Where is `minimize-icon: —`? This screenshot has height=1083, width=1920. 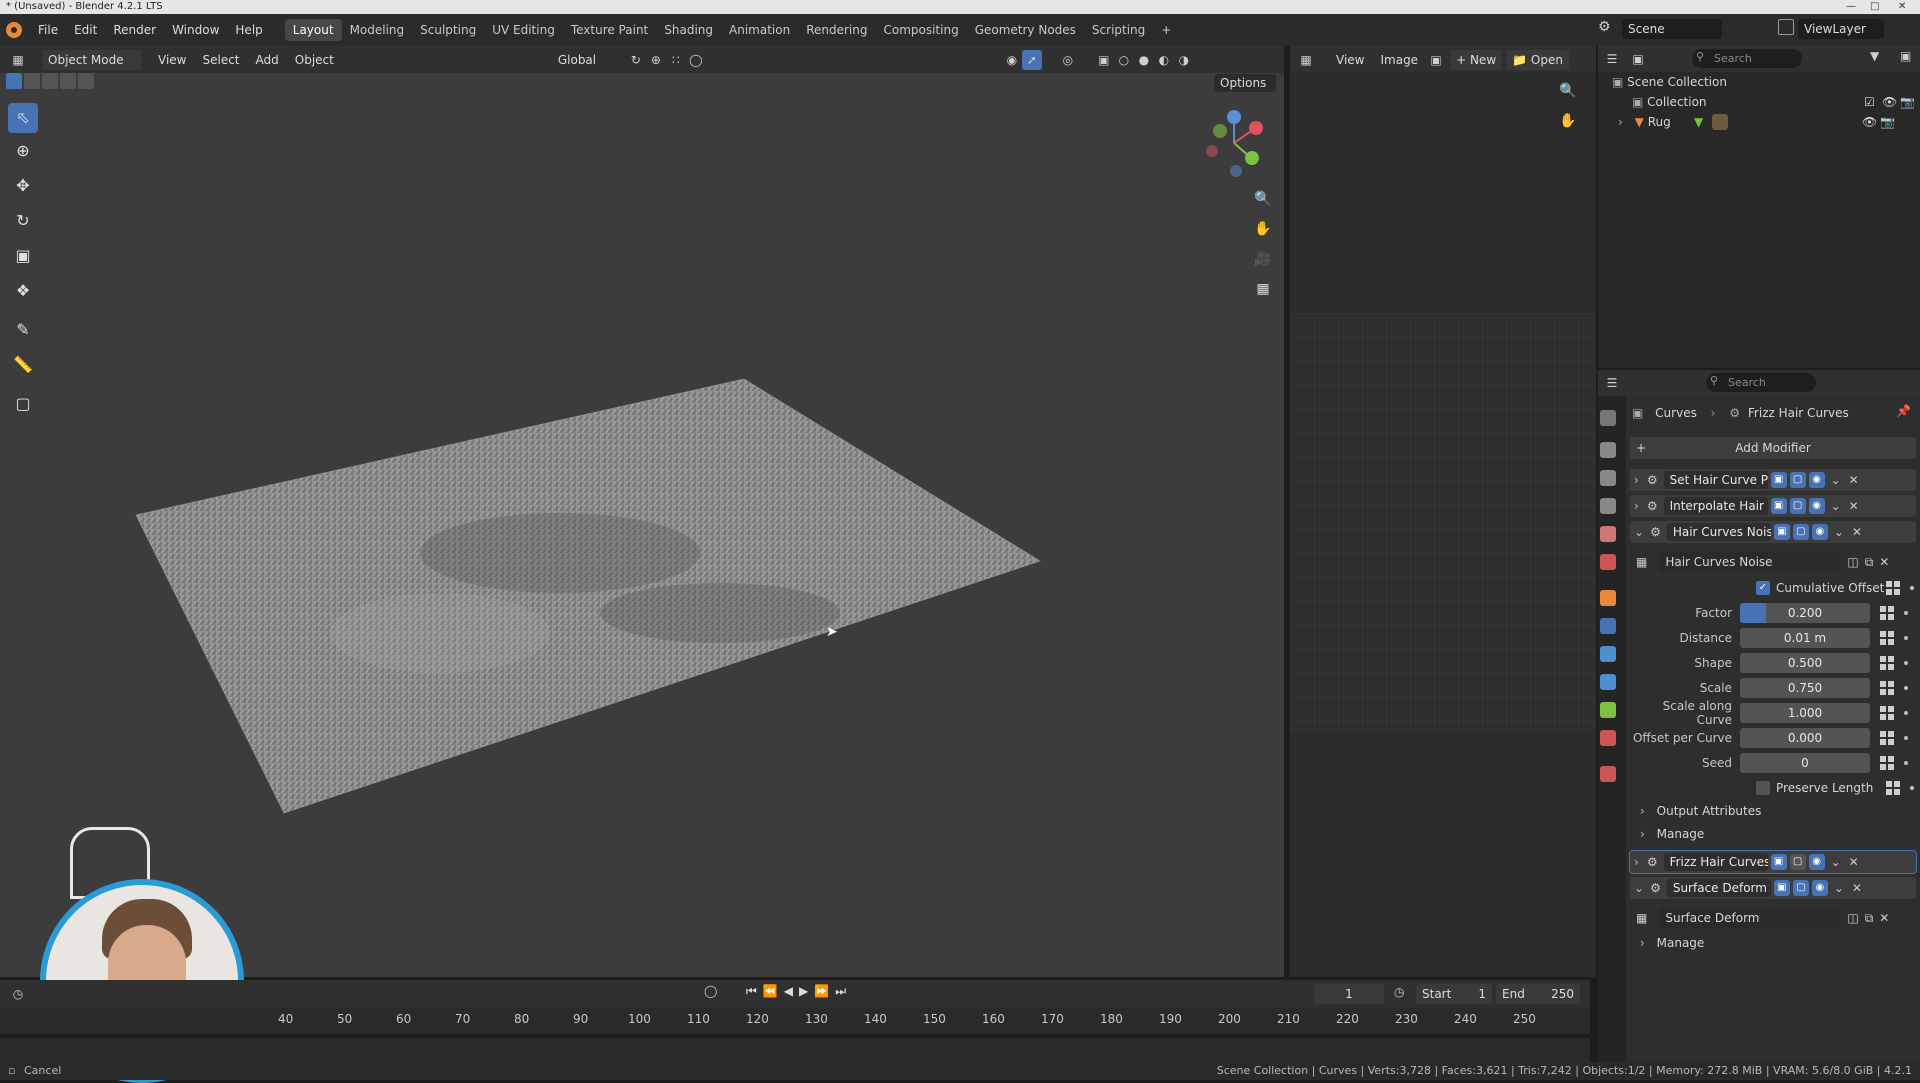
minimize-icon: — is located at coordinates (1851, 7).